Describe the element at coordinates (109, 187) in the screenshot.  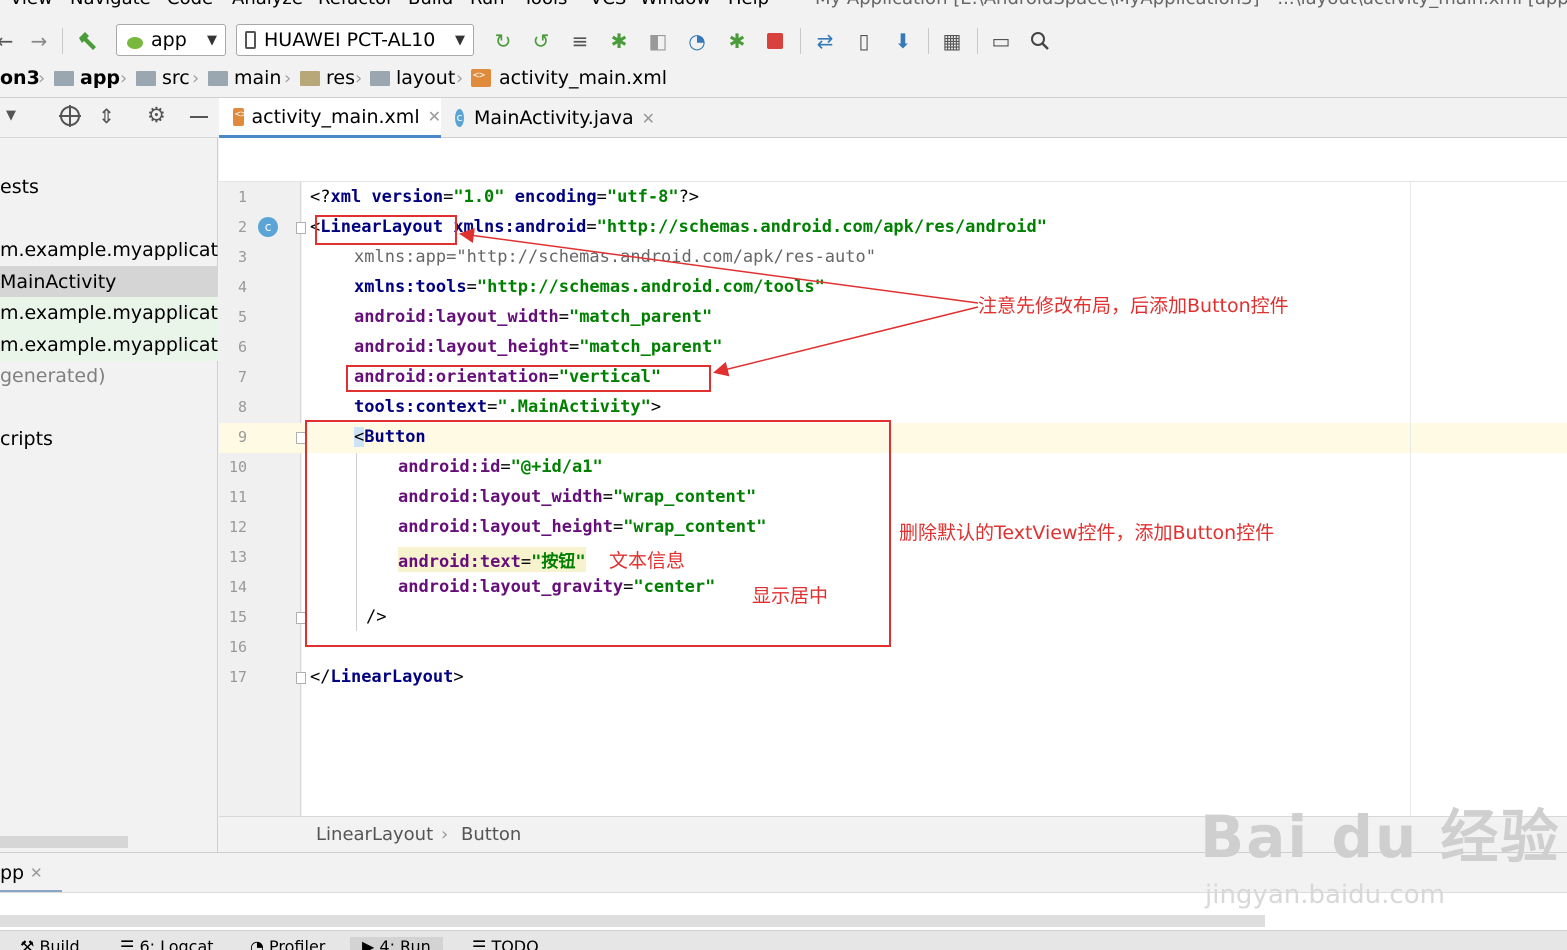
I see `tree-item: ests` at that location.